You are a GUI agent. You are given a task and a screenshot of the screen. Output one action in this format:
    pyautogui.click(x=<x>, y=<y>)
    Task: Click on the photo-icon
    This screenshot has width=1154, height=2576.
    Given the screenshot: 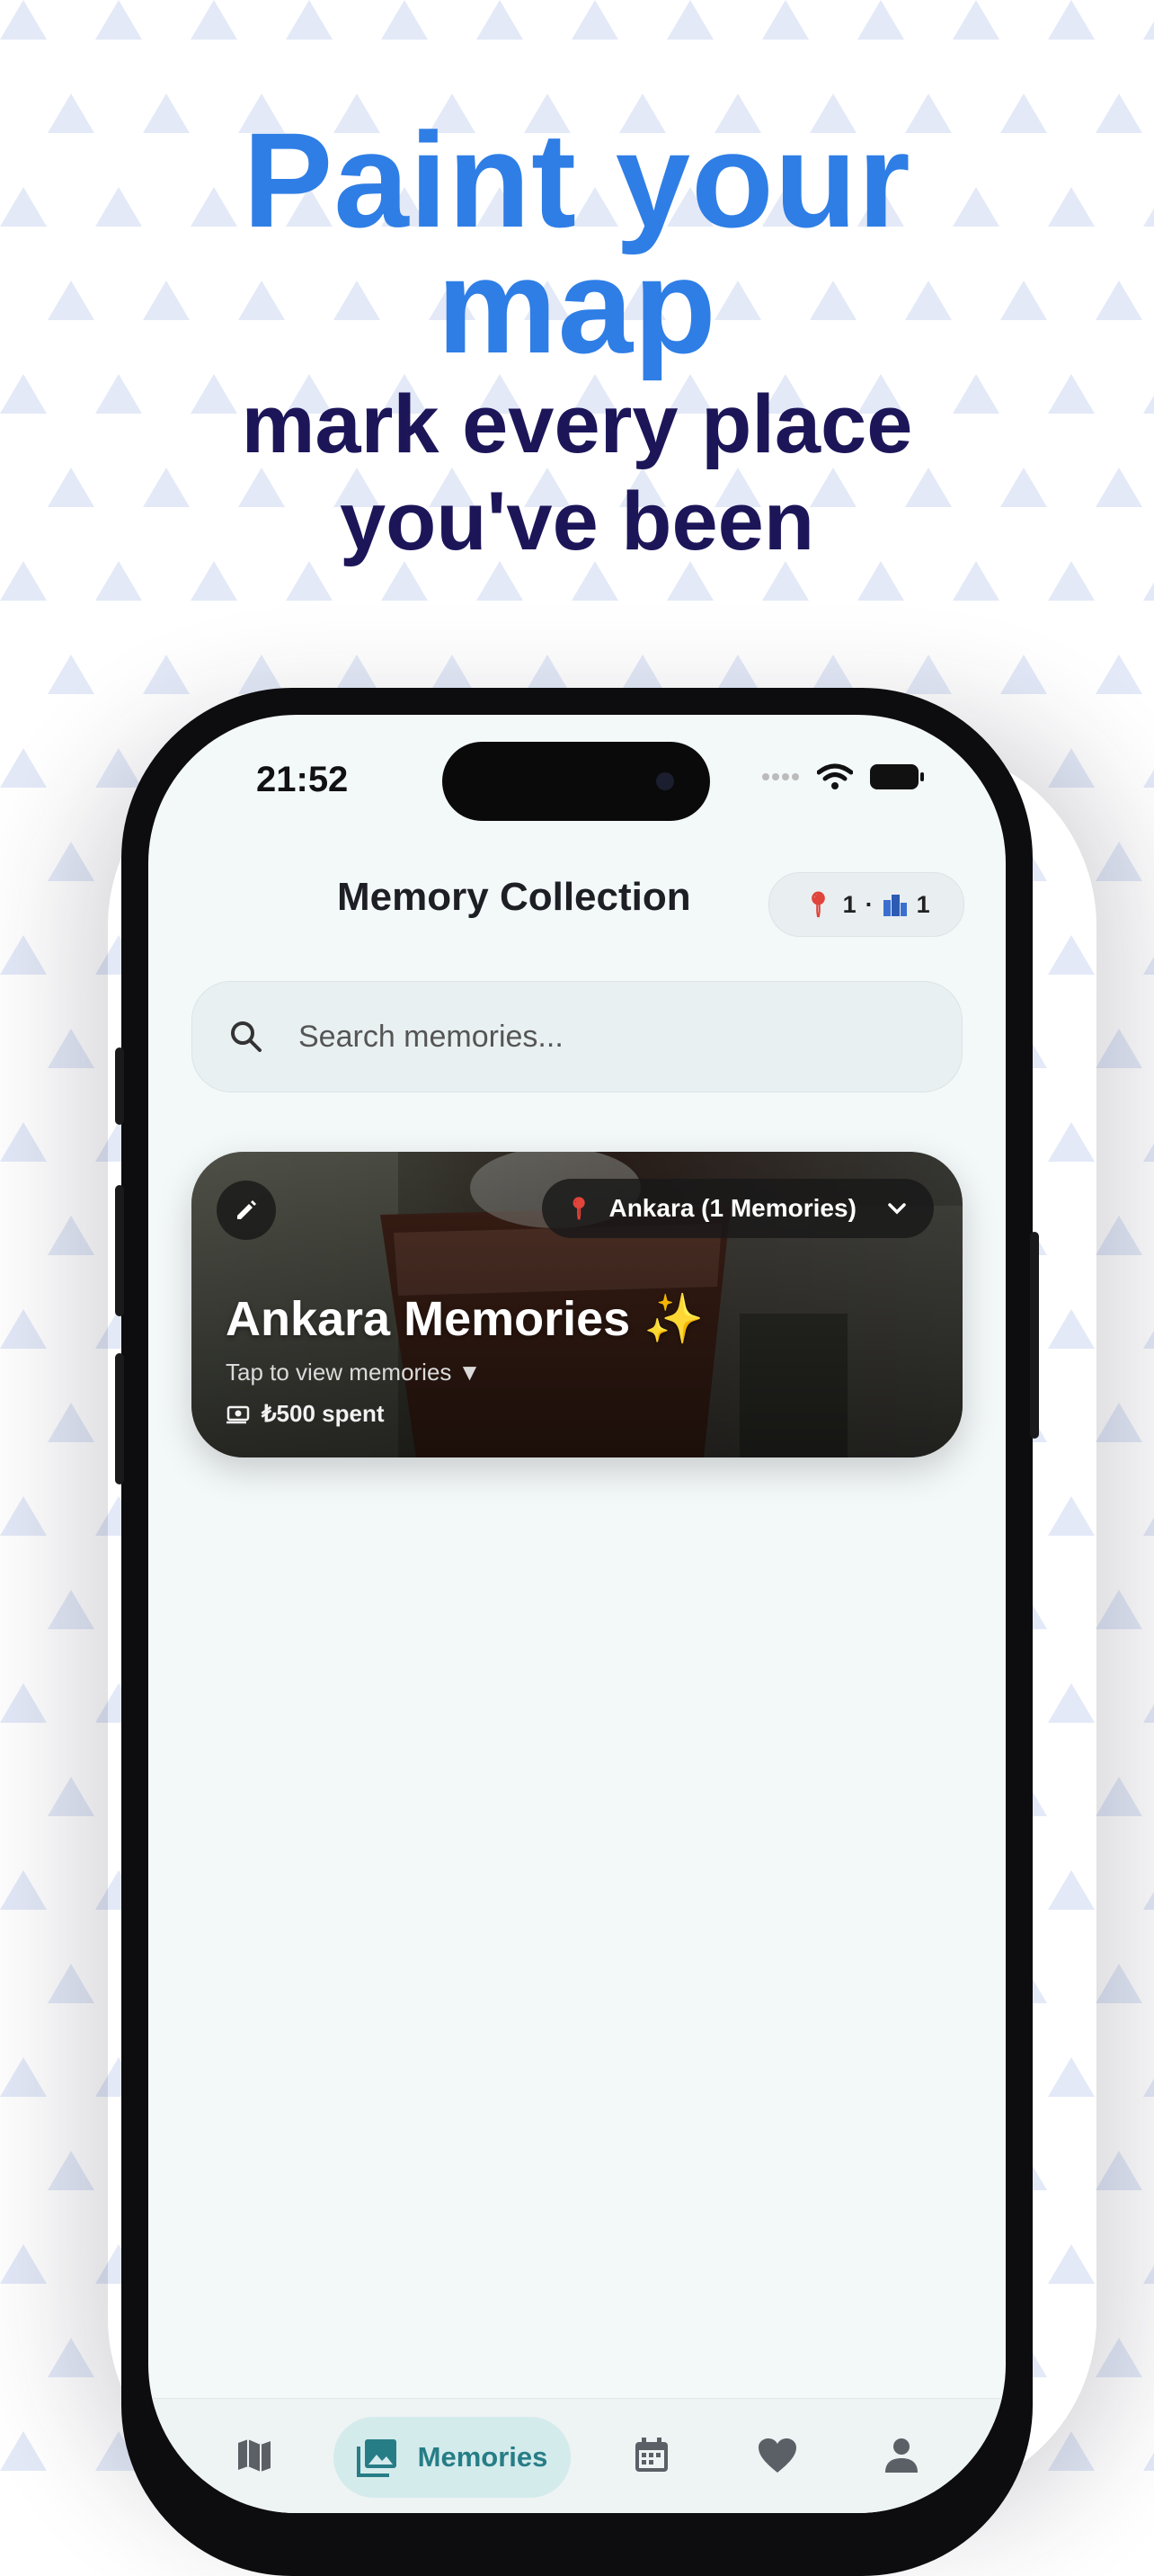 What is the action you would take?
    pyautogui.click(x=376, y=2458)
    